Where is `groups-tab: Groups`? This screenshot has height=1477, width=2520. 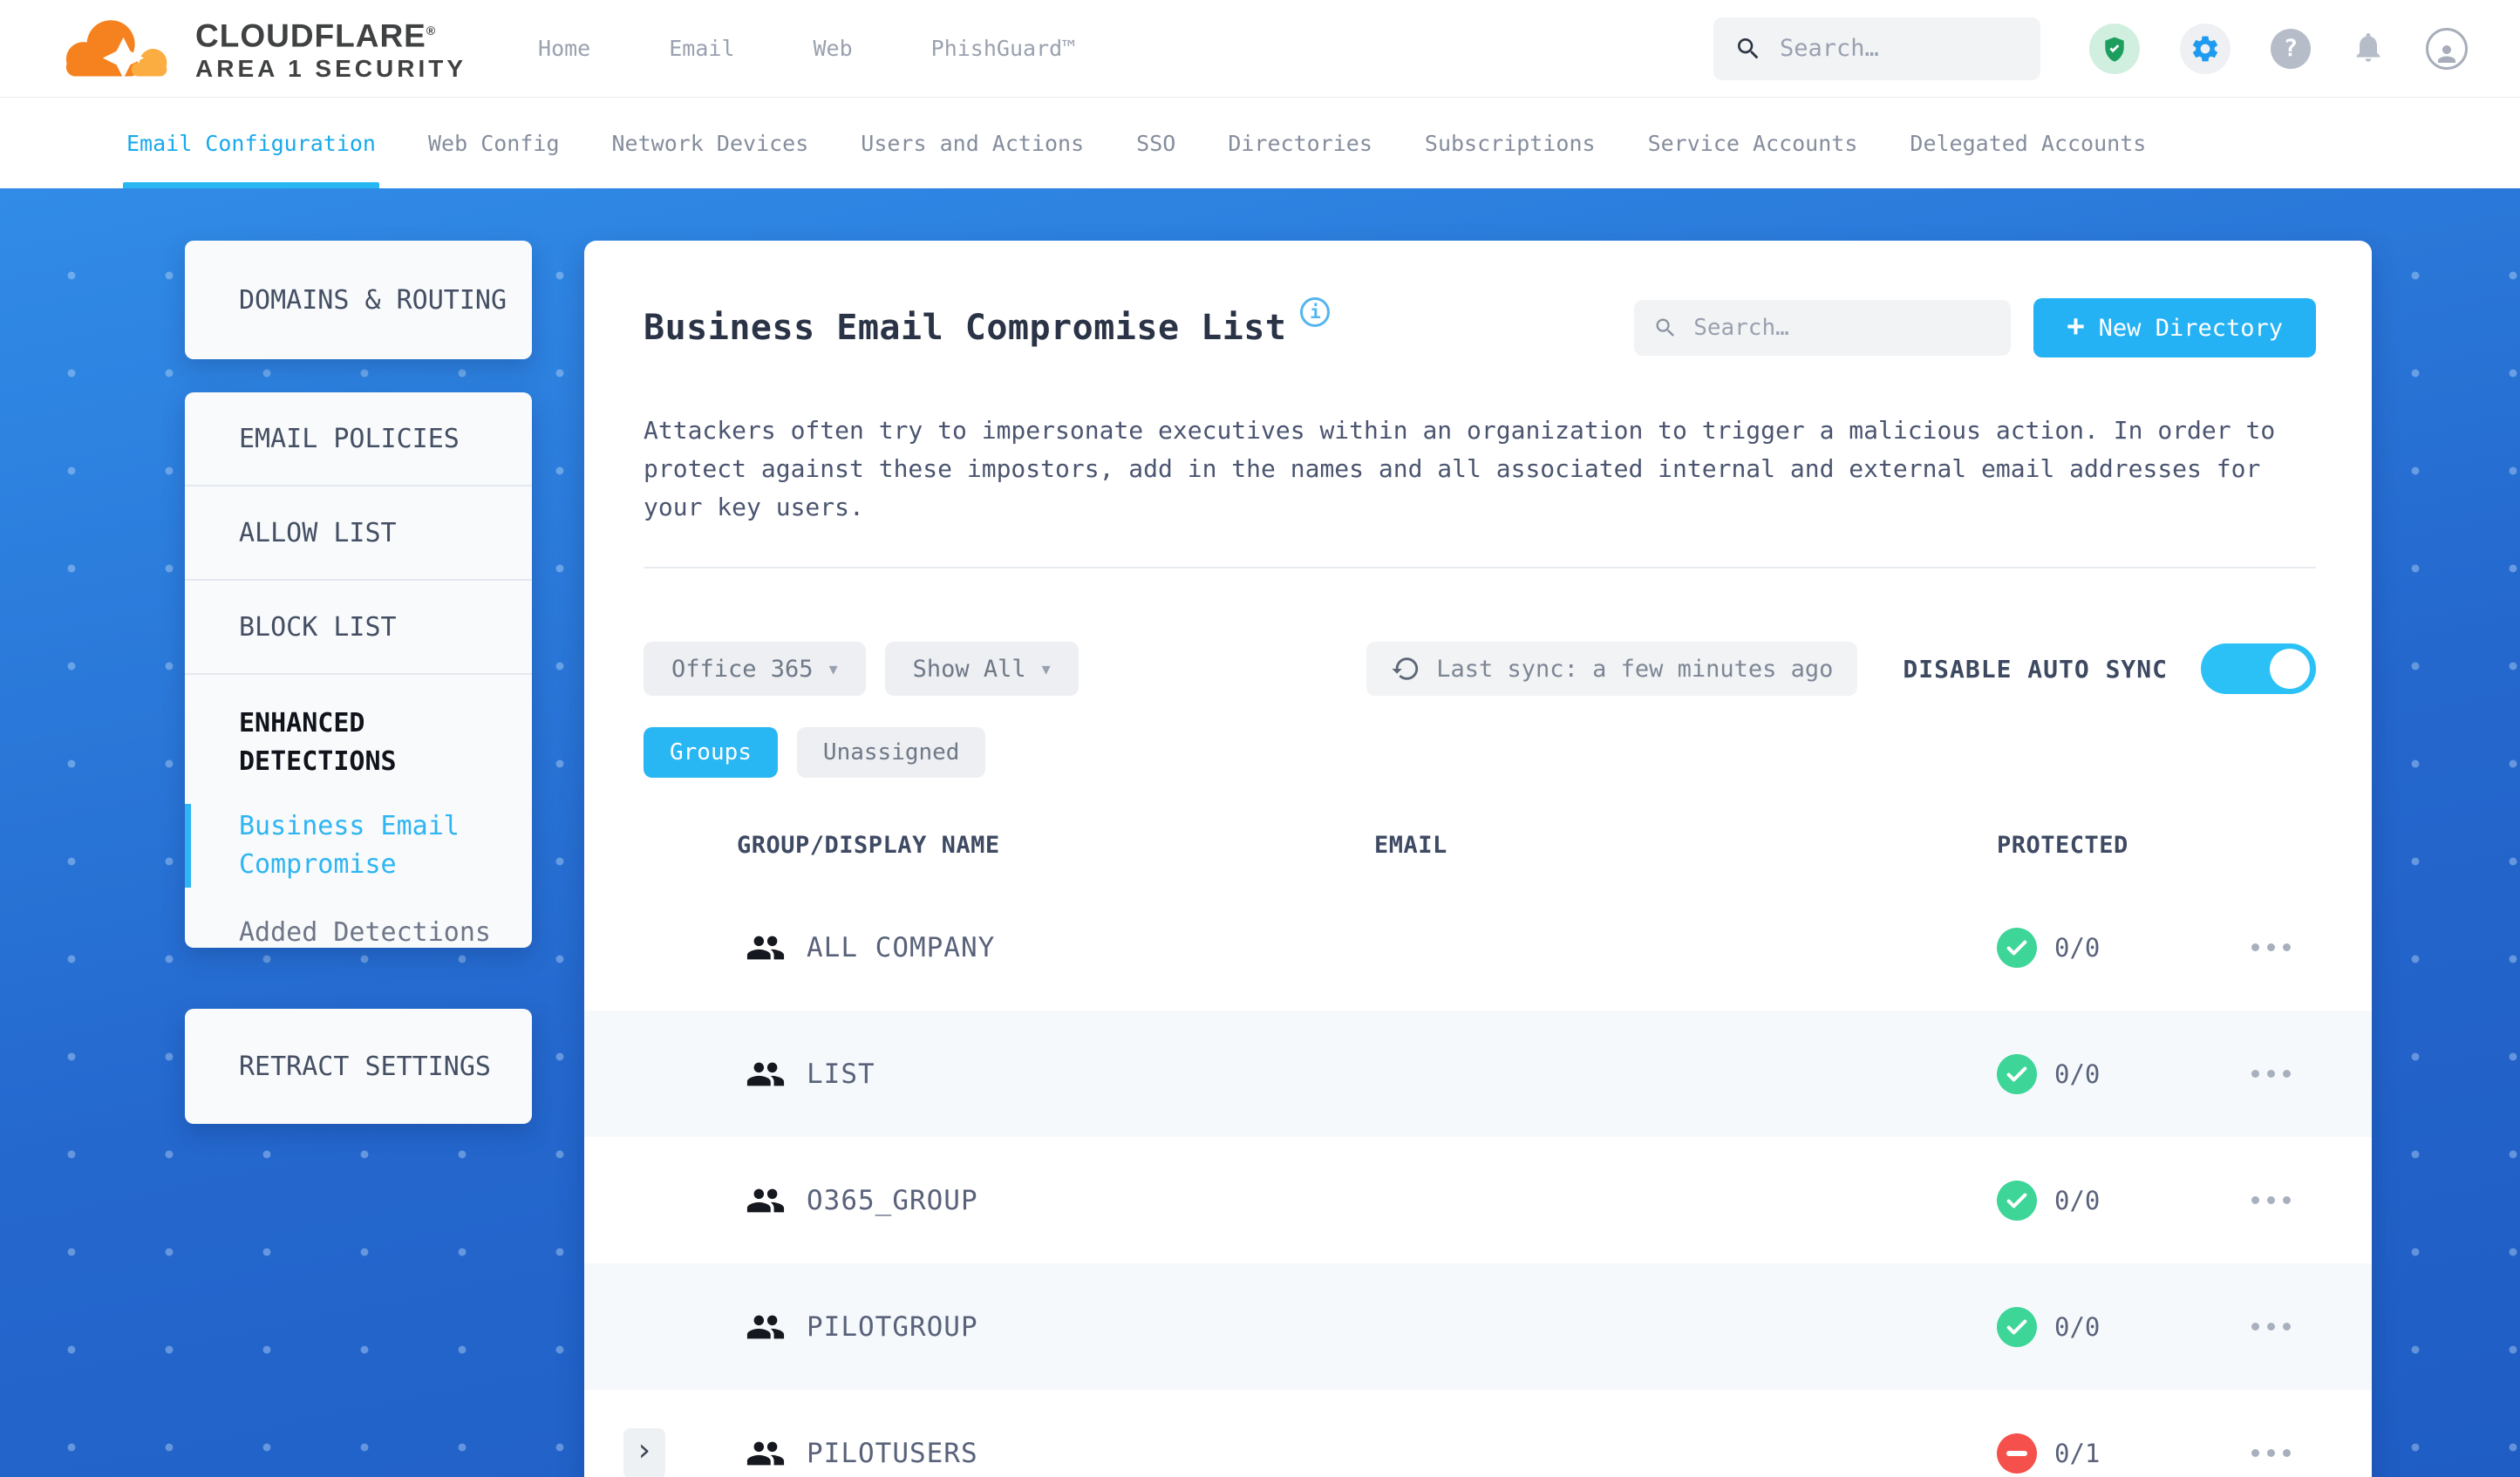 groups-tab: Groups is located at coordinates (711, 753).